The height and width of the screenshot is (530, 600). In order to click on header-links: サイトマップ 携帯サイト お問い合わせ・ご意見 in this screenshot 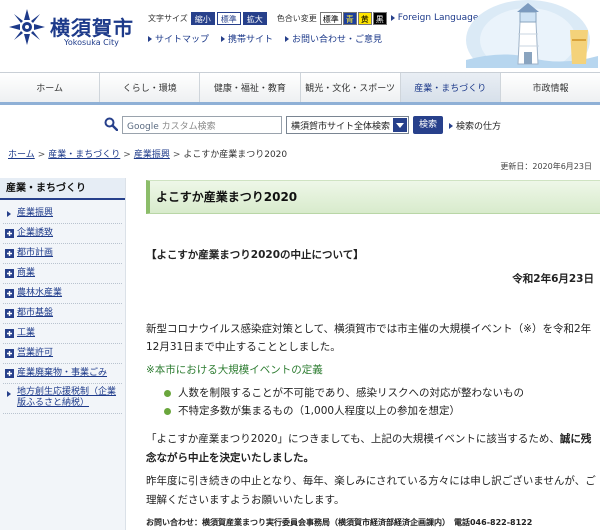, I will do `click(271, 38)`.